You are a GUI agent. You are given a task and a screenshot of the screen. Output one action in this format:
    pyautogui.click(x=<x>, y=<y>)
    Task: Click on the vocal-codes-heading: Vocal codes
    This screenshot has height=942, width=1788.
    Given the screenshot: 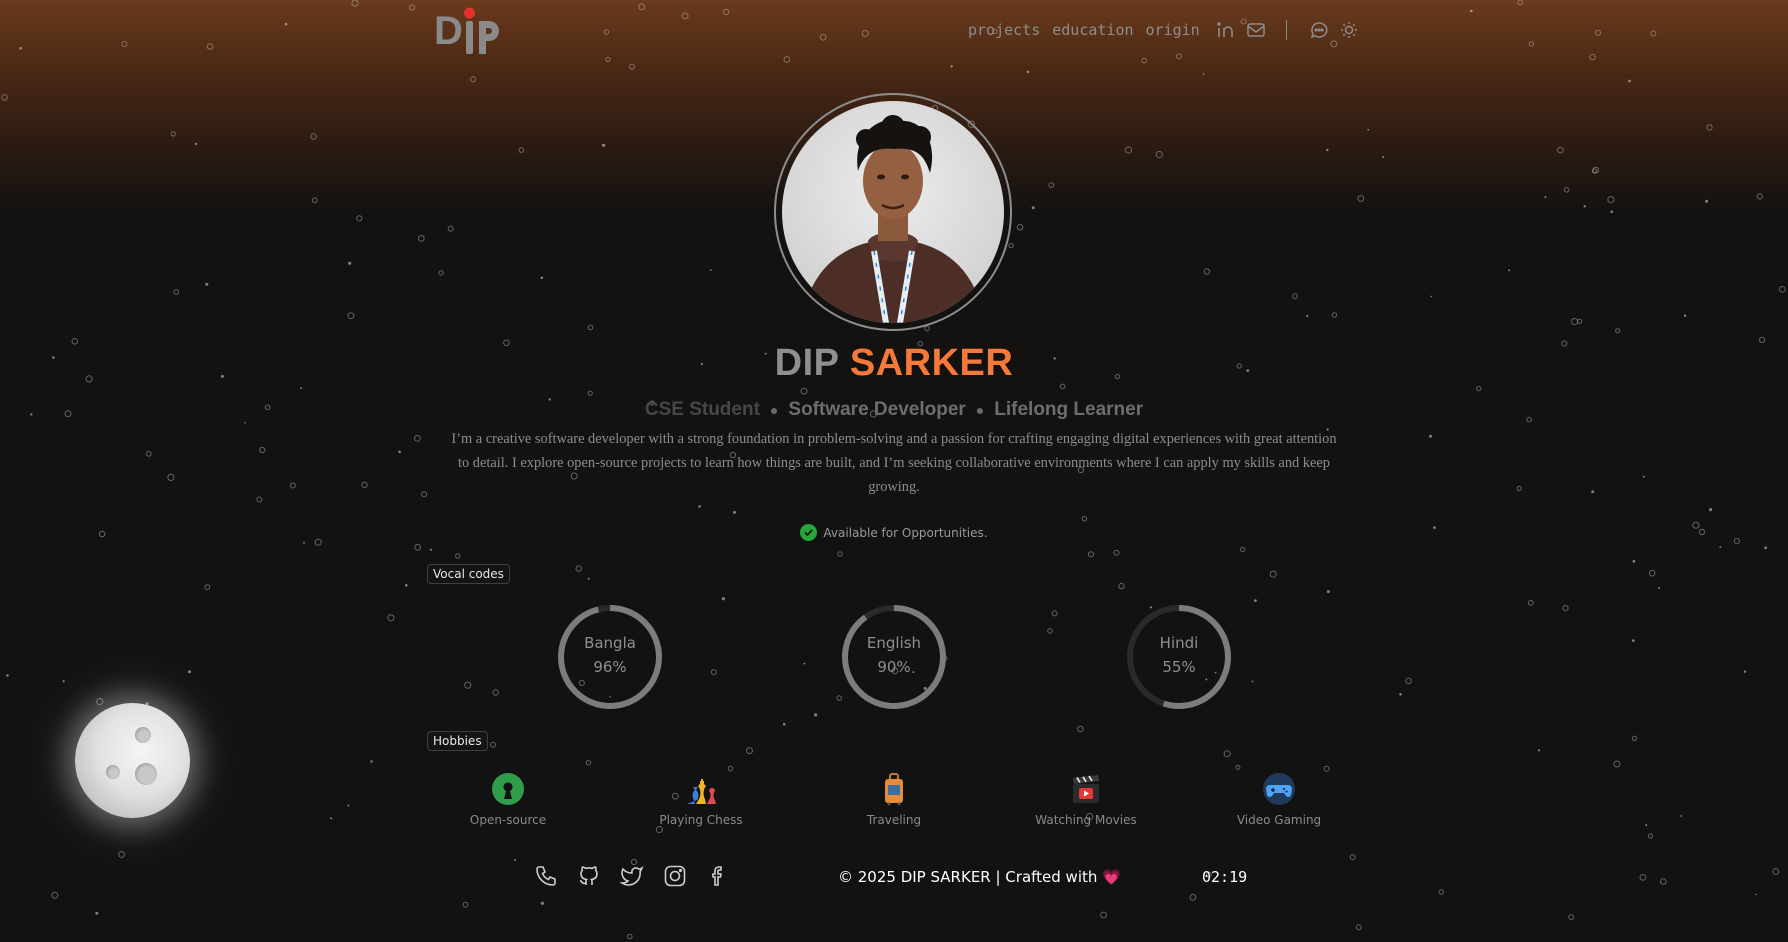 What is the action you would take?
    pyautogui.click(x=468, y=574)
    